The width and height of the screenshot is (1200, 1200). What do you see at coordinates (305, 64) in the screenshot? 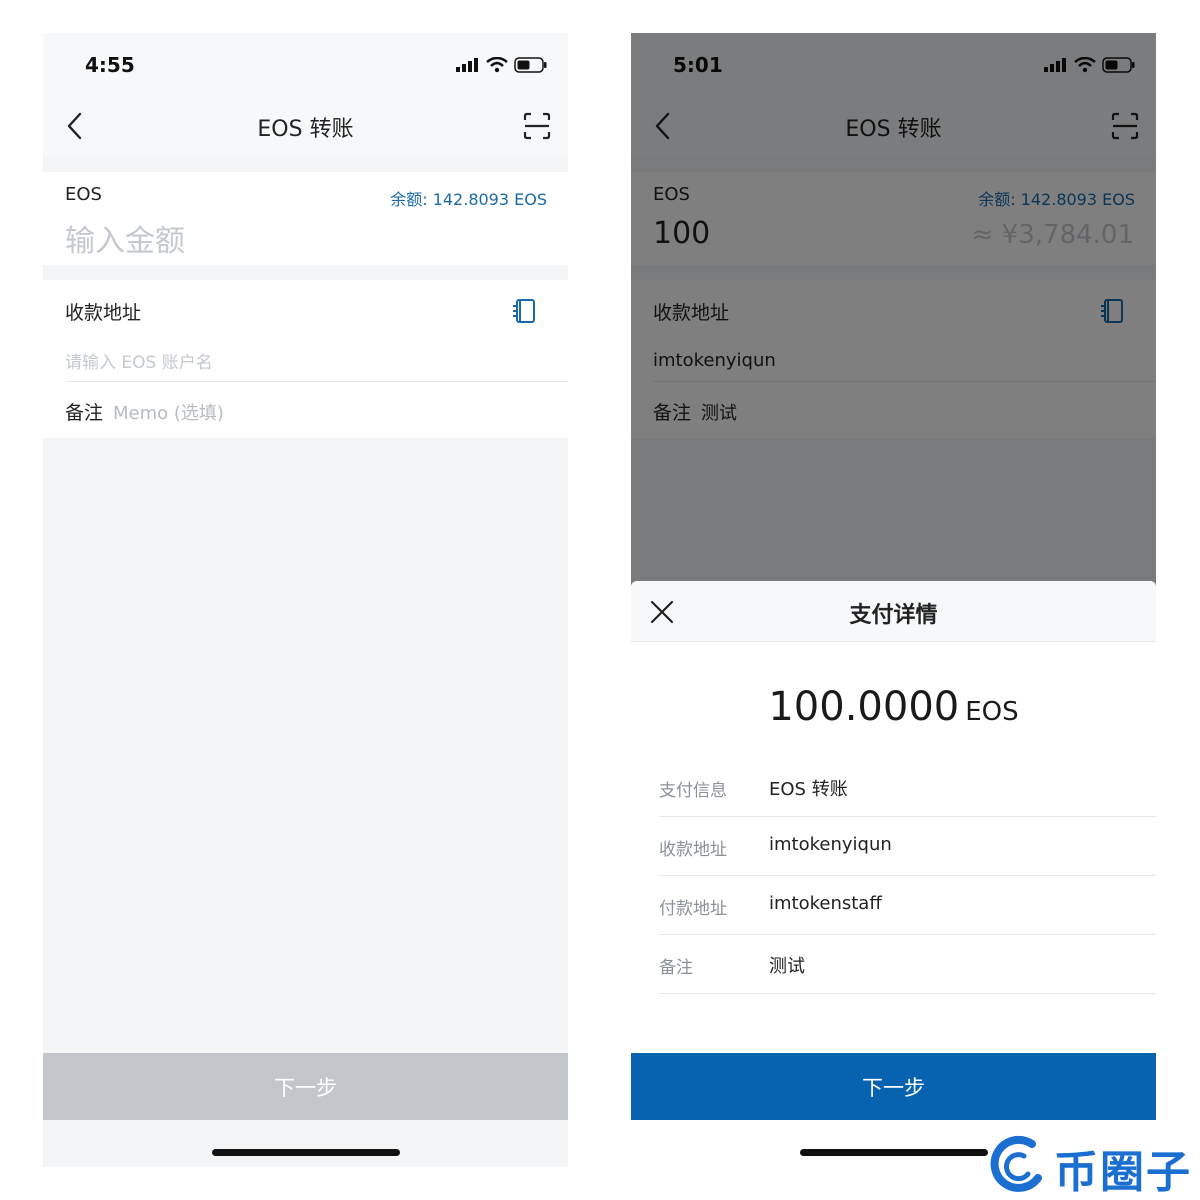
I see `status-bar: 4:55` at bounding box center [305, 64].